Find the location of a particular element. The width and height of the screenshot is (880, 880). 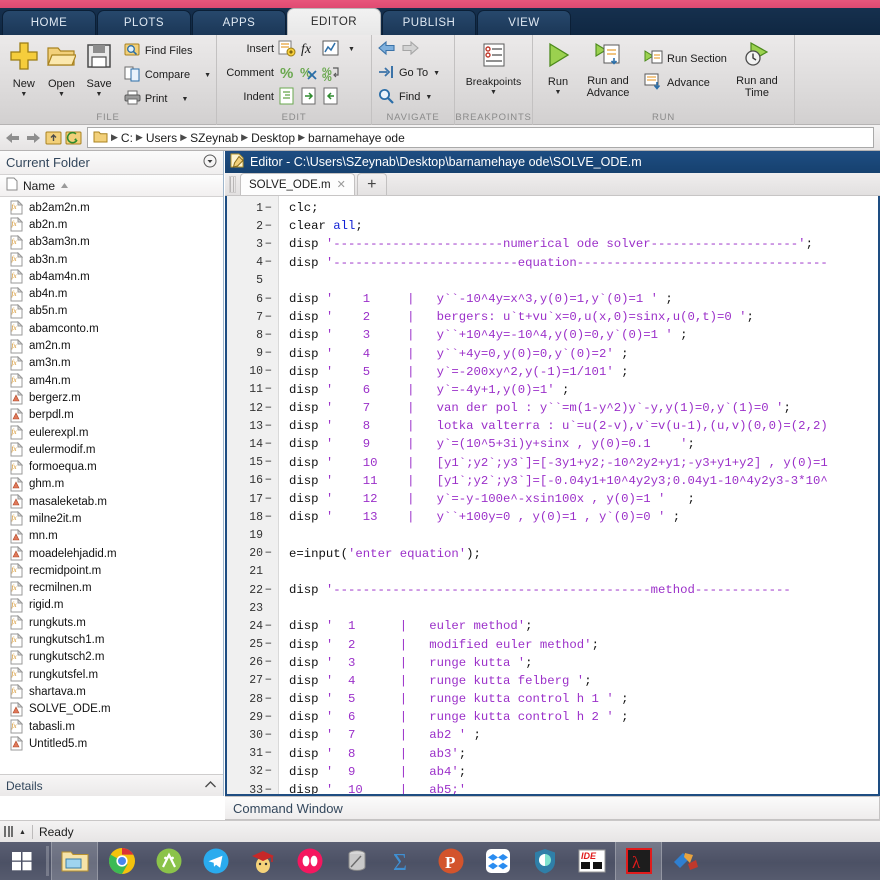

run-button: Run ▼ is located at coordinates (558, 67).